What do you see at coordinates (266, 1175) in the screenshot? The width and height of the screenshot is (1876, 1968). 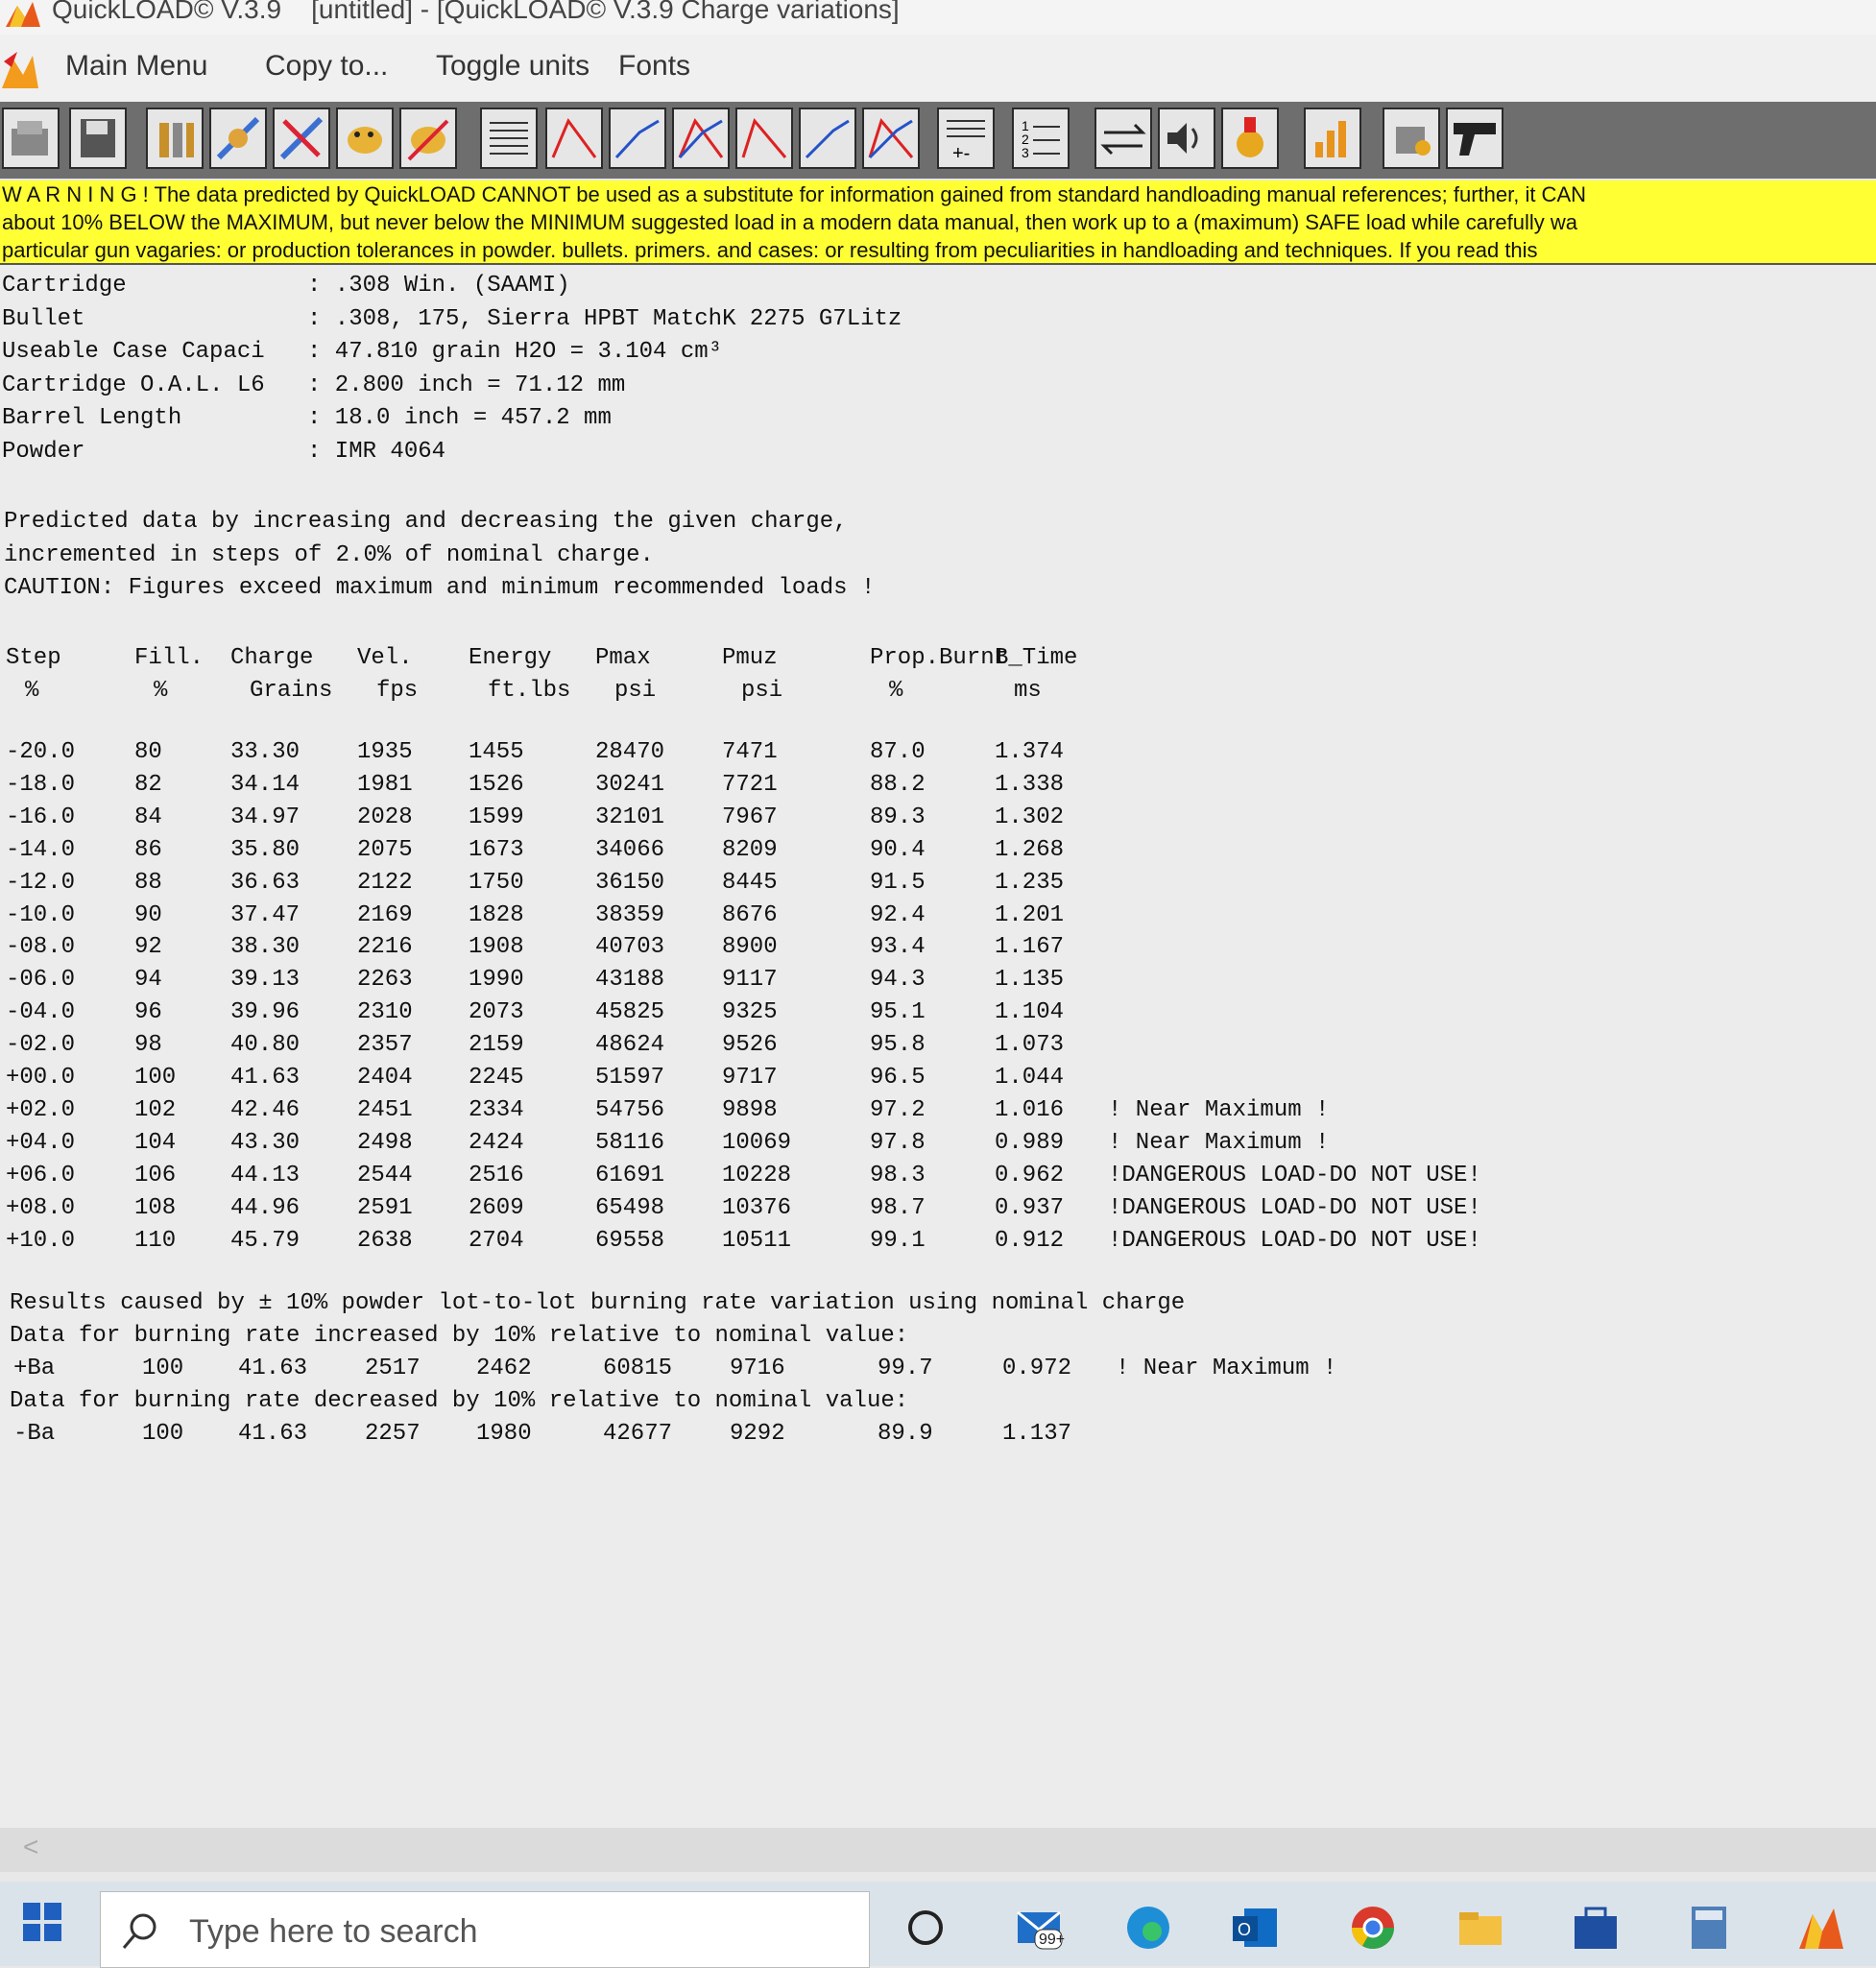 I see `table-cell: 44.13` at bounding box center [266, 1175].